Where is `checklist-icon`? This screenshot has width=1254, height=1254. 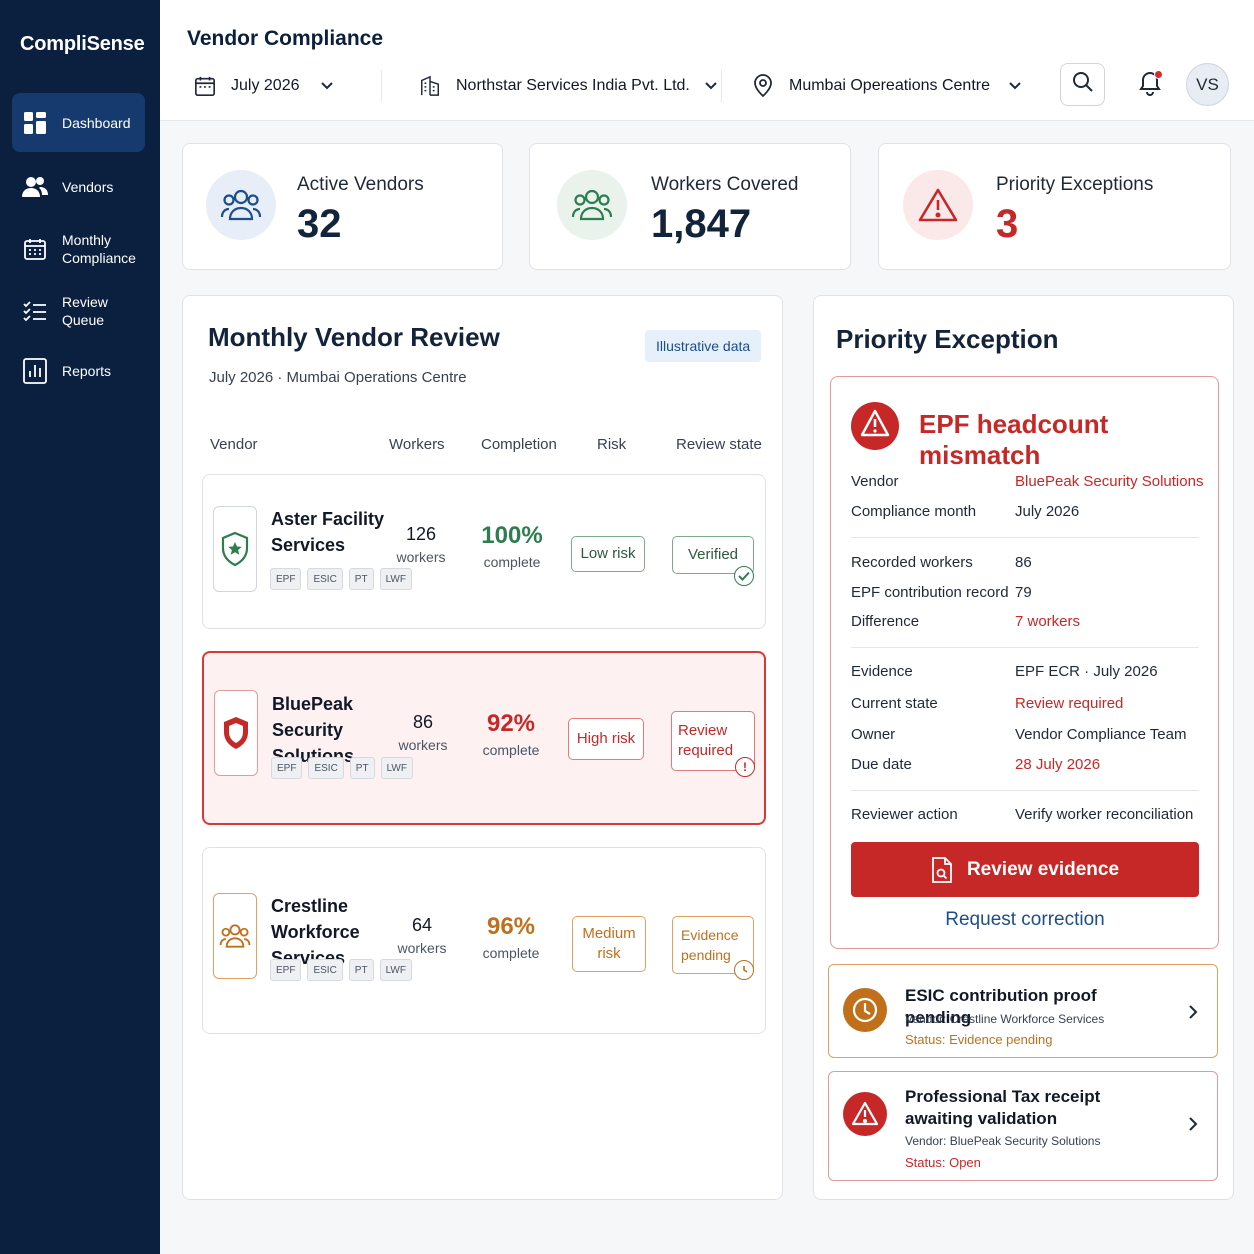
checklist-icon is located at coordinates (35, 311).